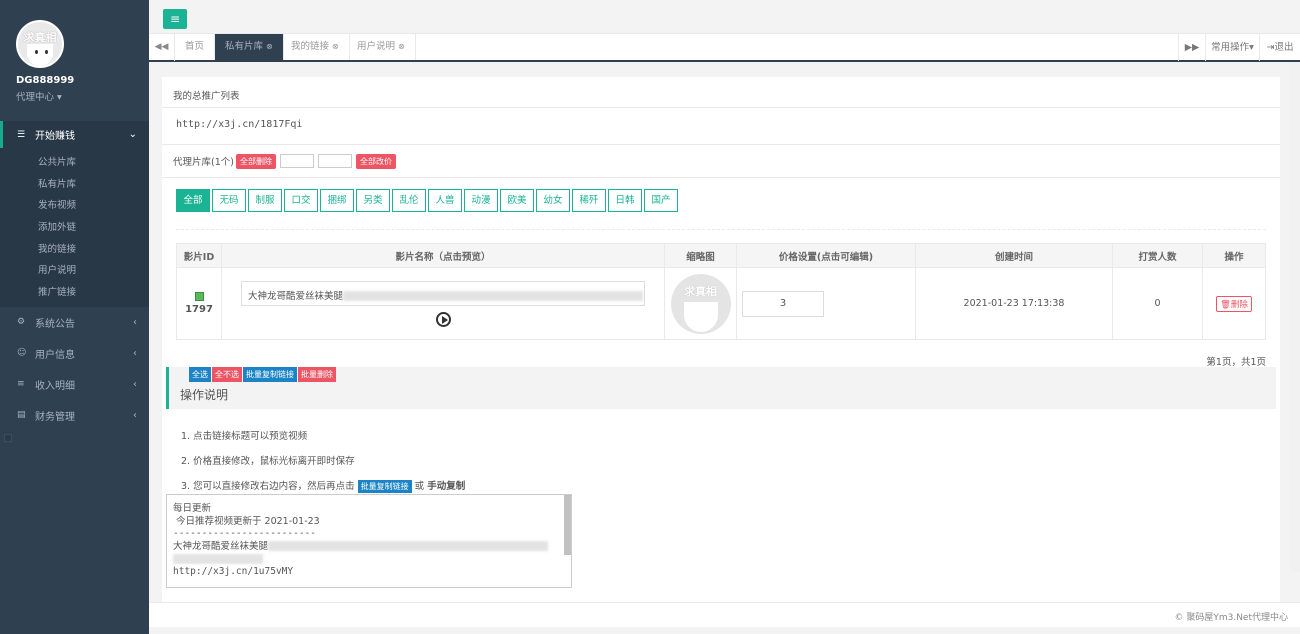 This screenshot has width=1300, height=634. I want to click on sidebar-item-user-guide: 用户说明, so click(74, 271).